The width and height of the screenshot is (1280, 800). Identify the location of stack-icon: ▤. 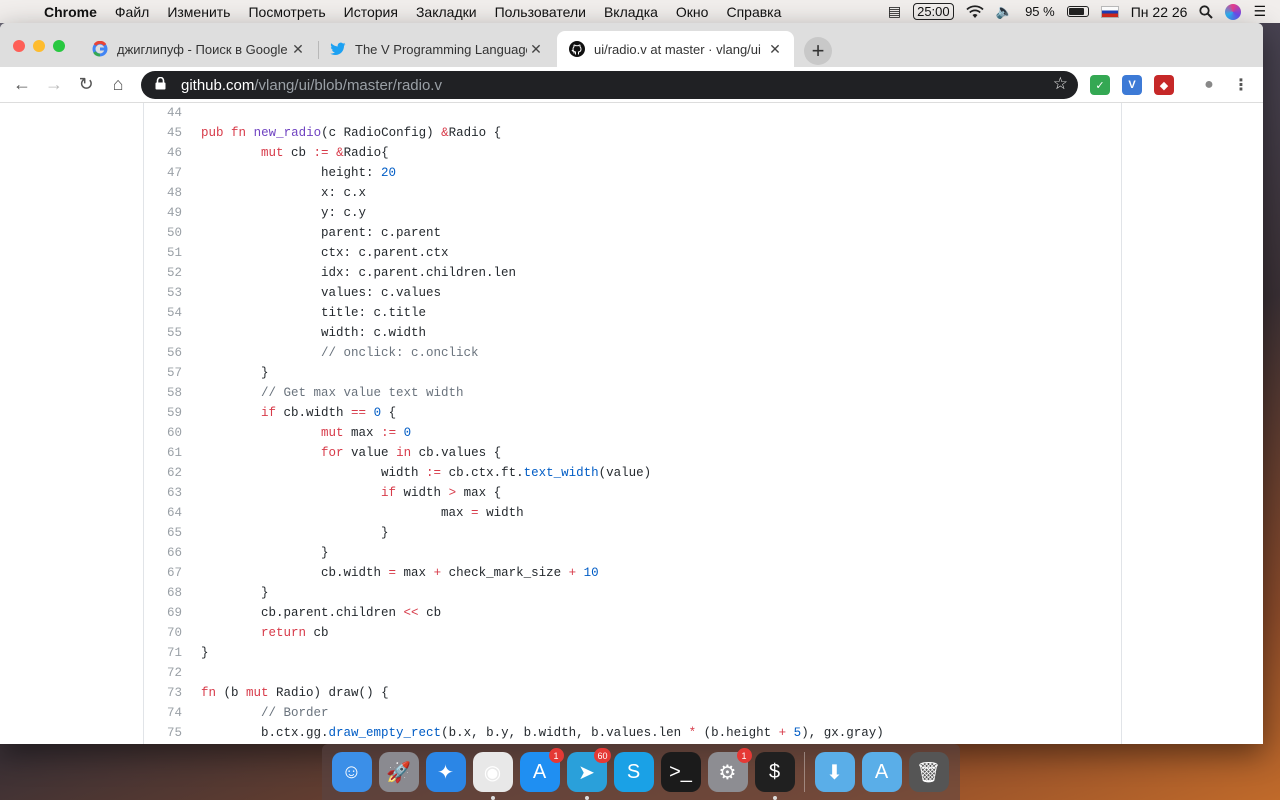
(894, 11).